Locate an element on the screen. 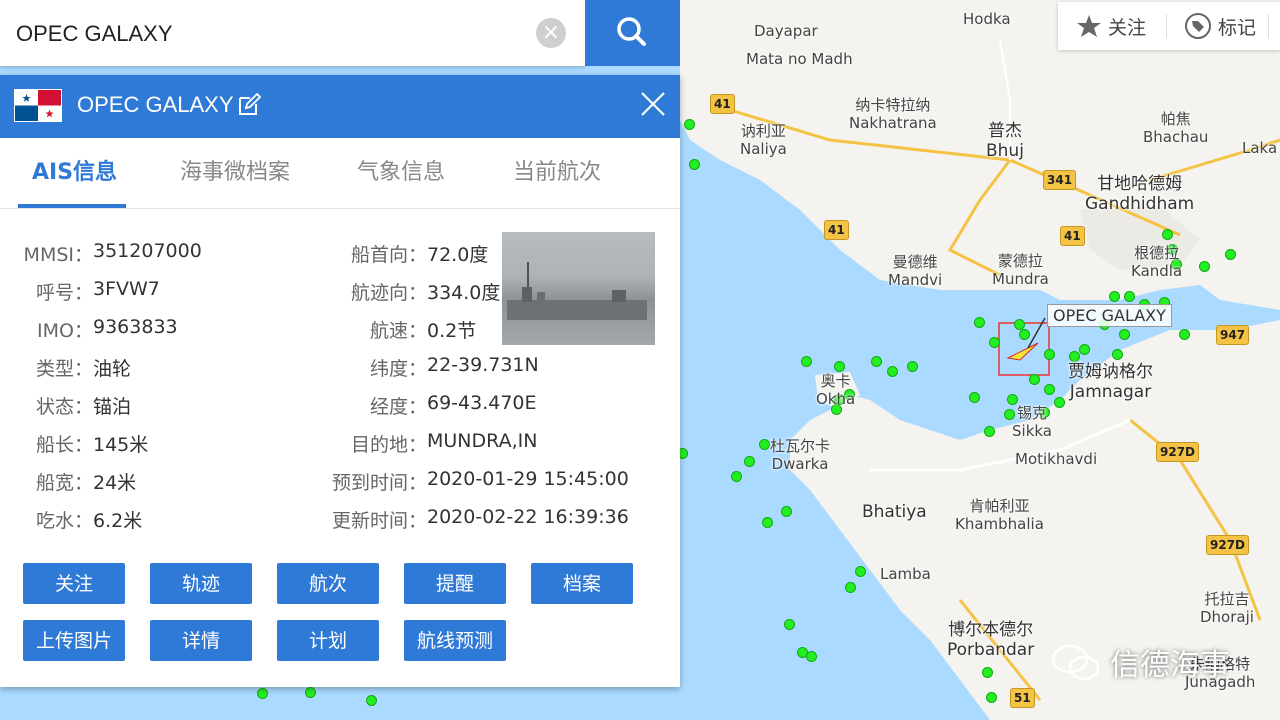 The height and width of the screenshot is (720, 1280). place-name: 曼德维 is located at coordinates (915, 262).